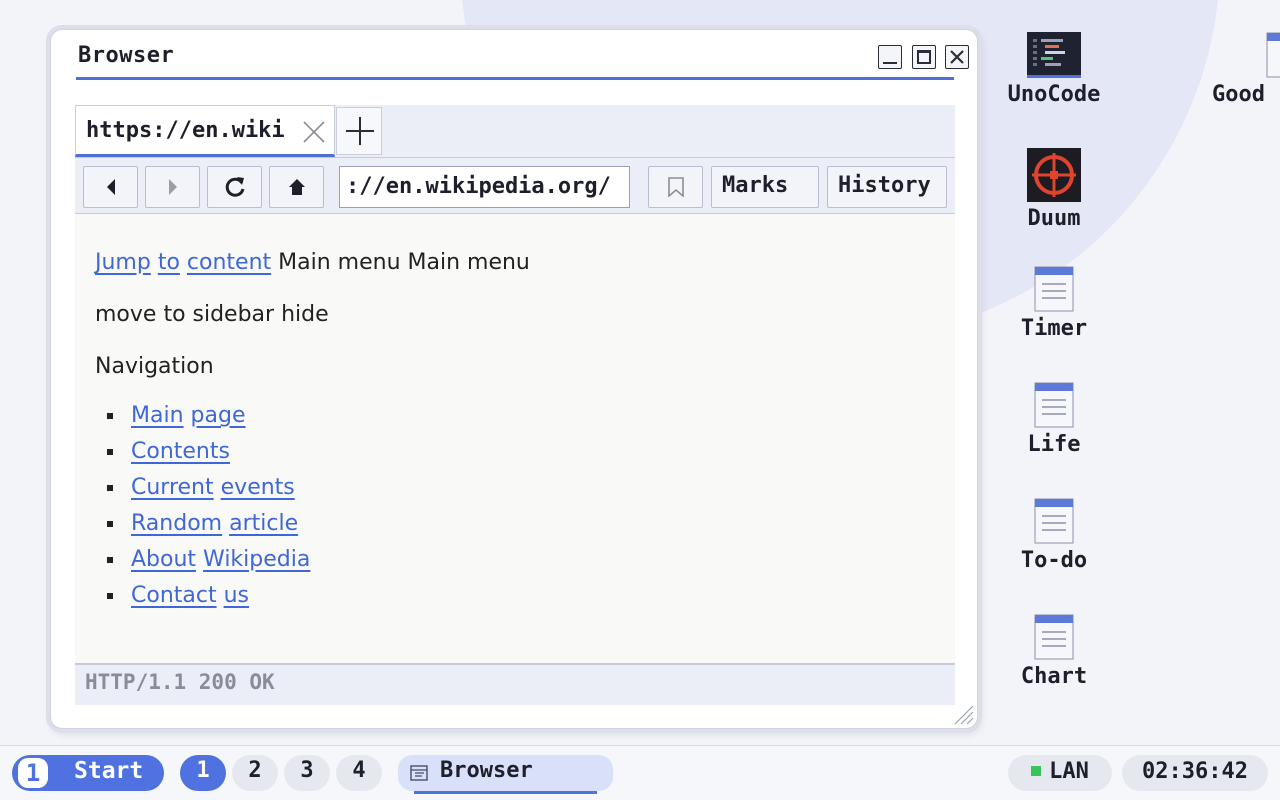 Image resolution: width=1280 pixels, height=800 pixels. Describe the element at coordinates (486, 770) in the screenshot. I see `taskbar-browser-label: Browser` at that location.